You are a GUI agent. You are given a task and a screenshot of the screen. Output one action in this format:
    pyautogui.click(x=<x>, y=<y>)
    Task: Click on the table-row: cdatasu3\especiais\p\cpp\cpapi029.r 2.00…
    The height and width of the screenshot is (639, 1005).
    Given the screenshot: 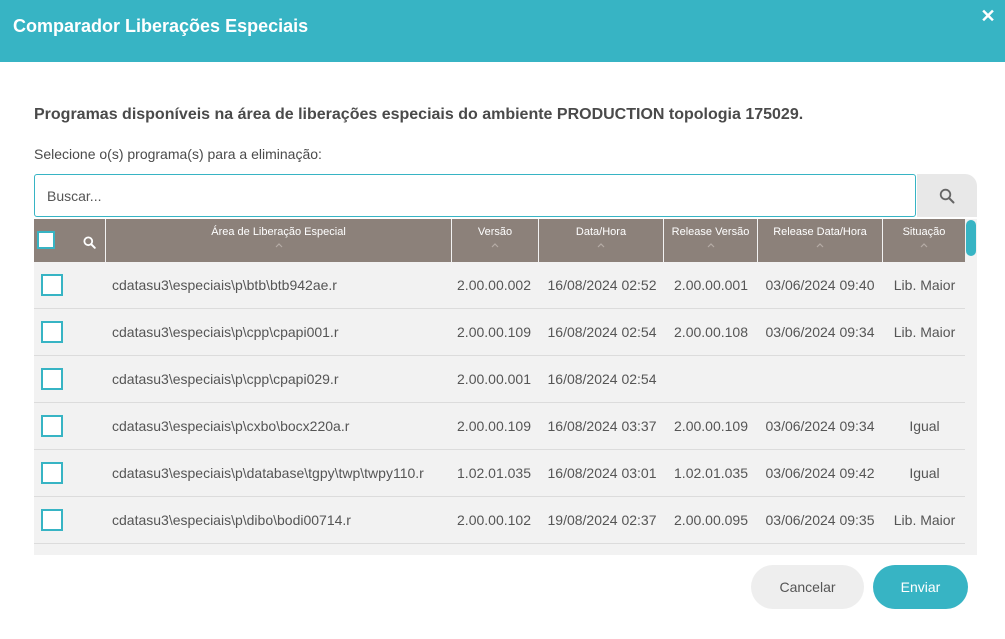 What is the action you would take?
    pyautogui.click(x=499, y=379)
    